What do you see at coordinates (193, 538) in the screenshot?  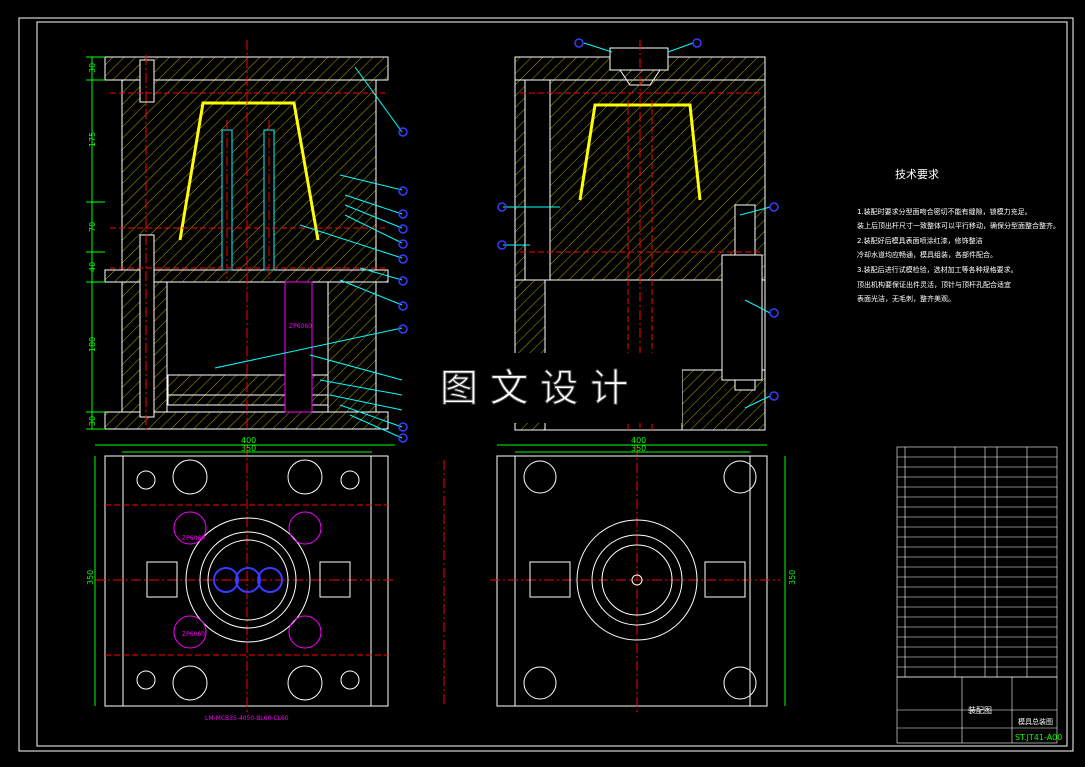 I see `cylinder-label-left: ZP6060` at bounding box center [193, 538].